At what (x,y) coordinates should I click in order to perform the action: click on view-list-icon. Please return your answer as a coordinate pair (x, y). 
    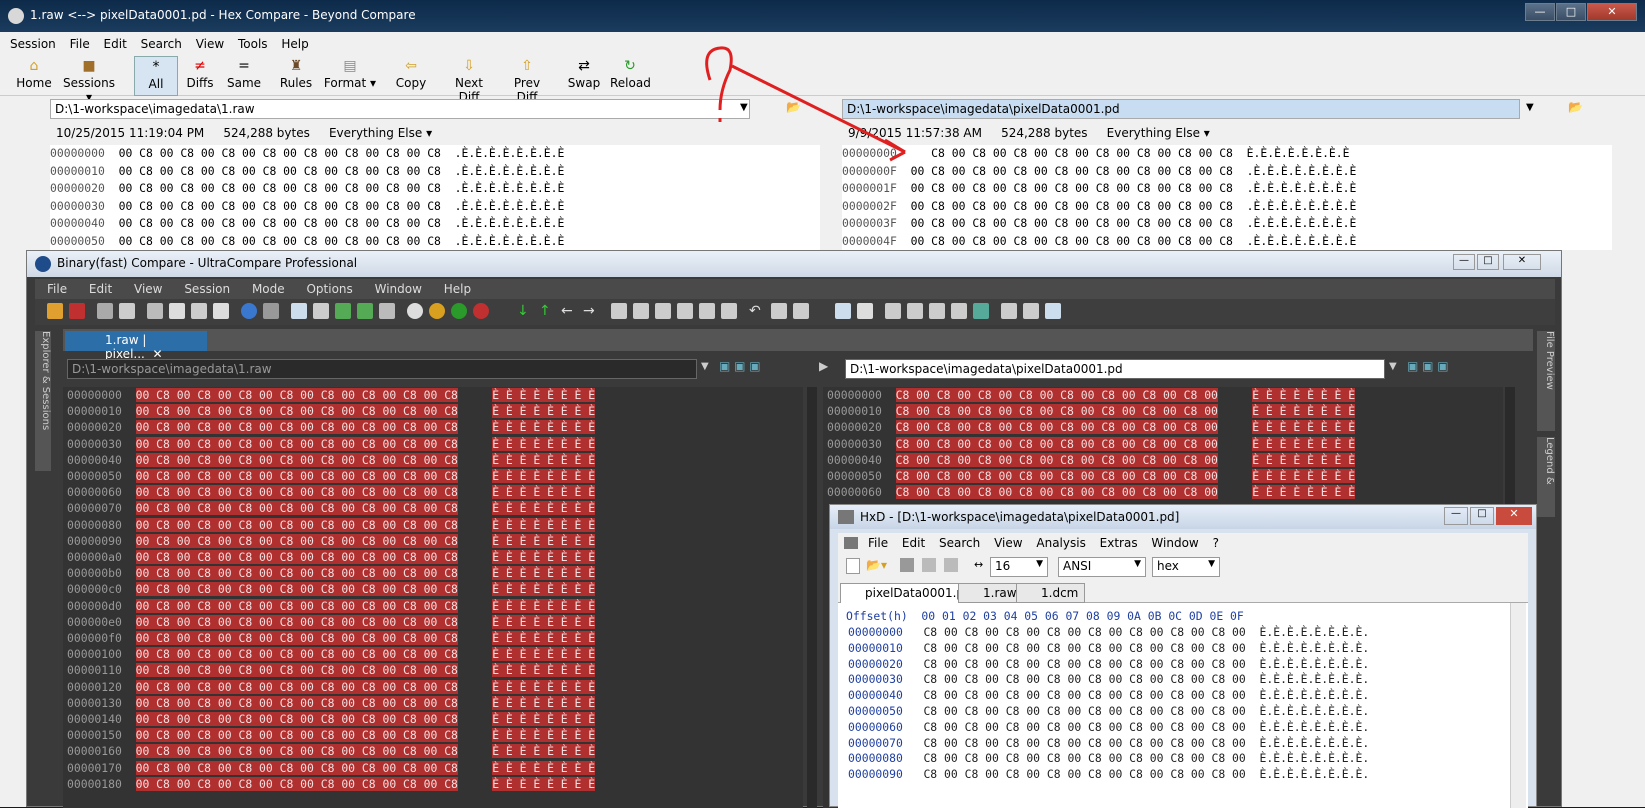
    Looking at the image, I should click on (843, 311).